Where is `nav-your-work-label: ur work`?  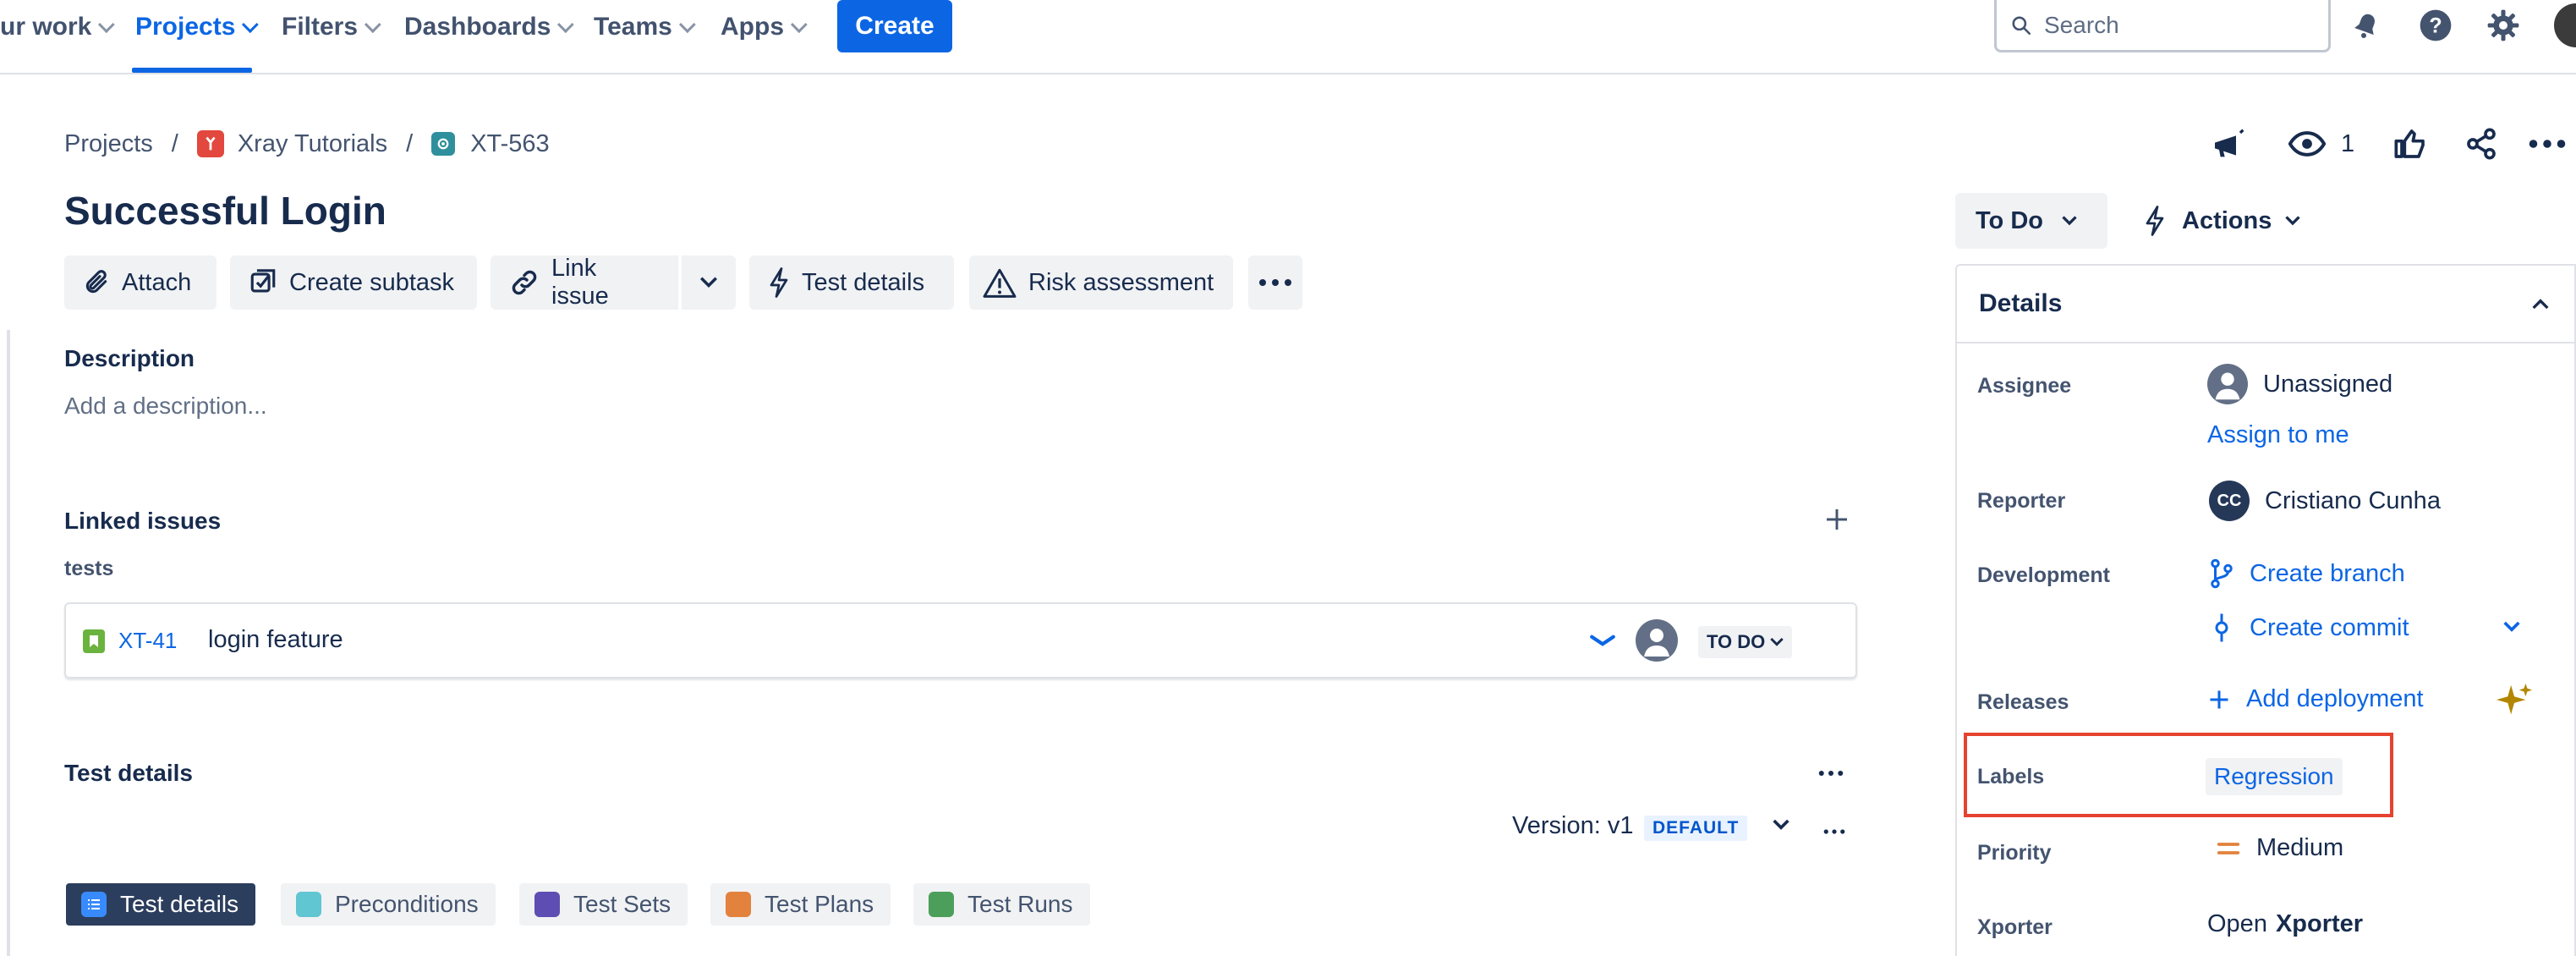 nav-your-work-label: ur work is located at coordinates (46, 27).